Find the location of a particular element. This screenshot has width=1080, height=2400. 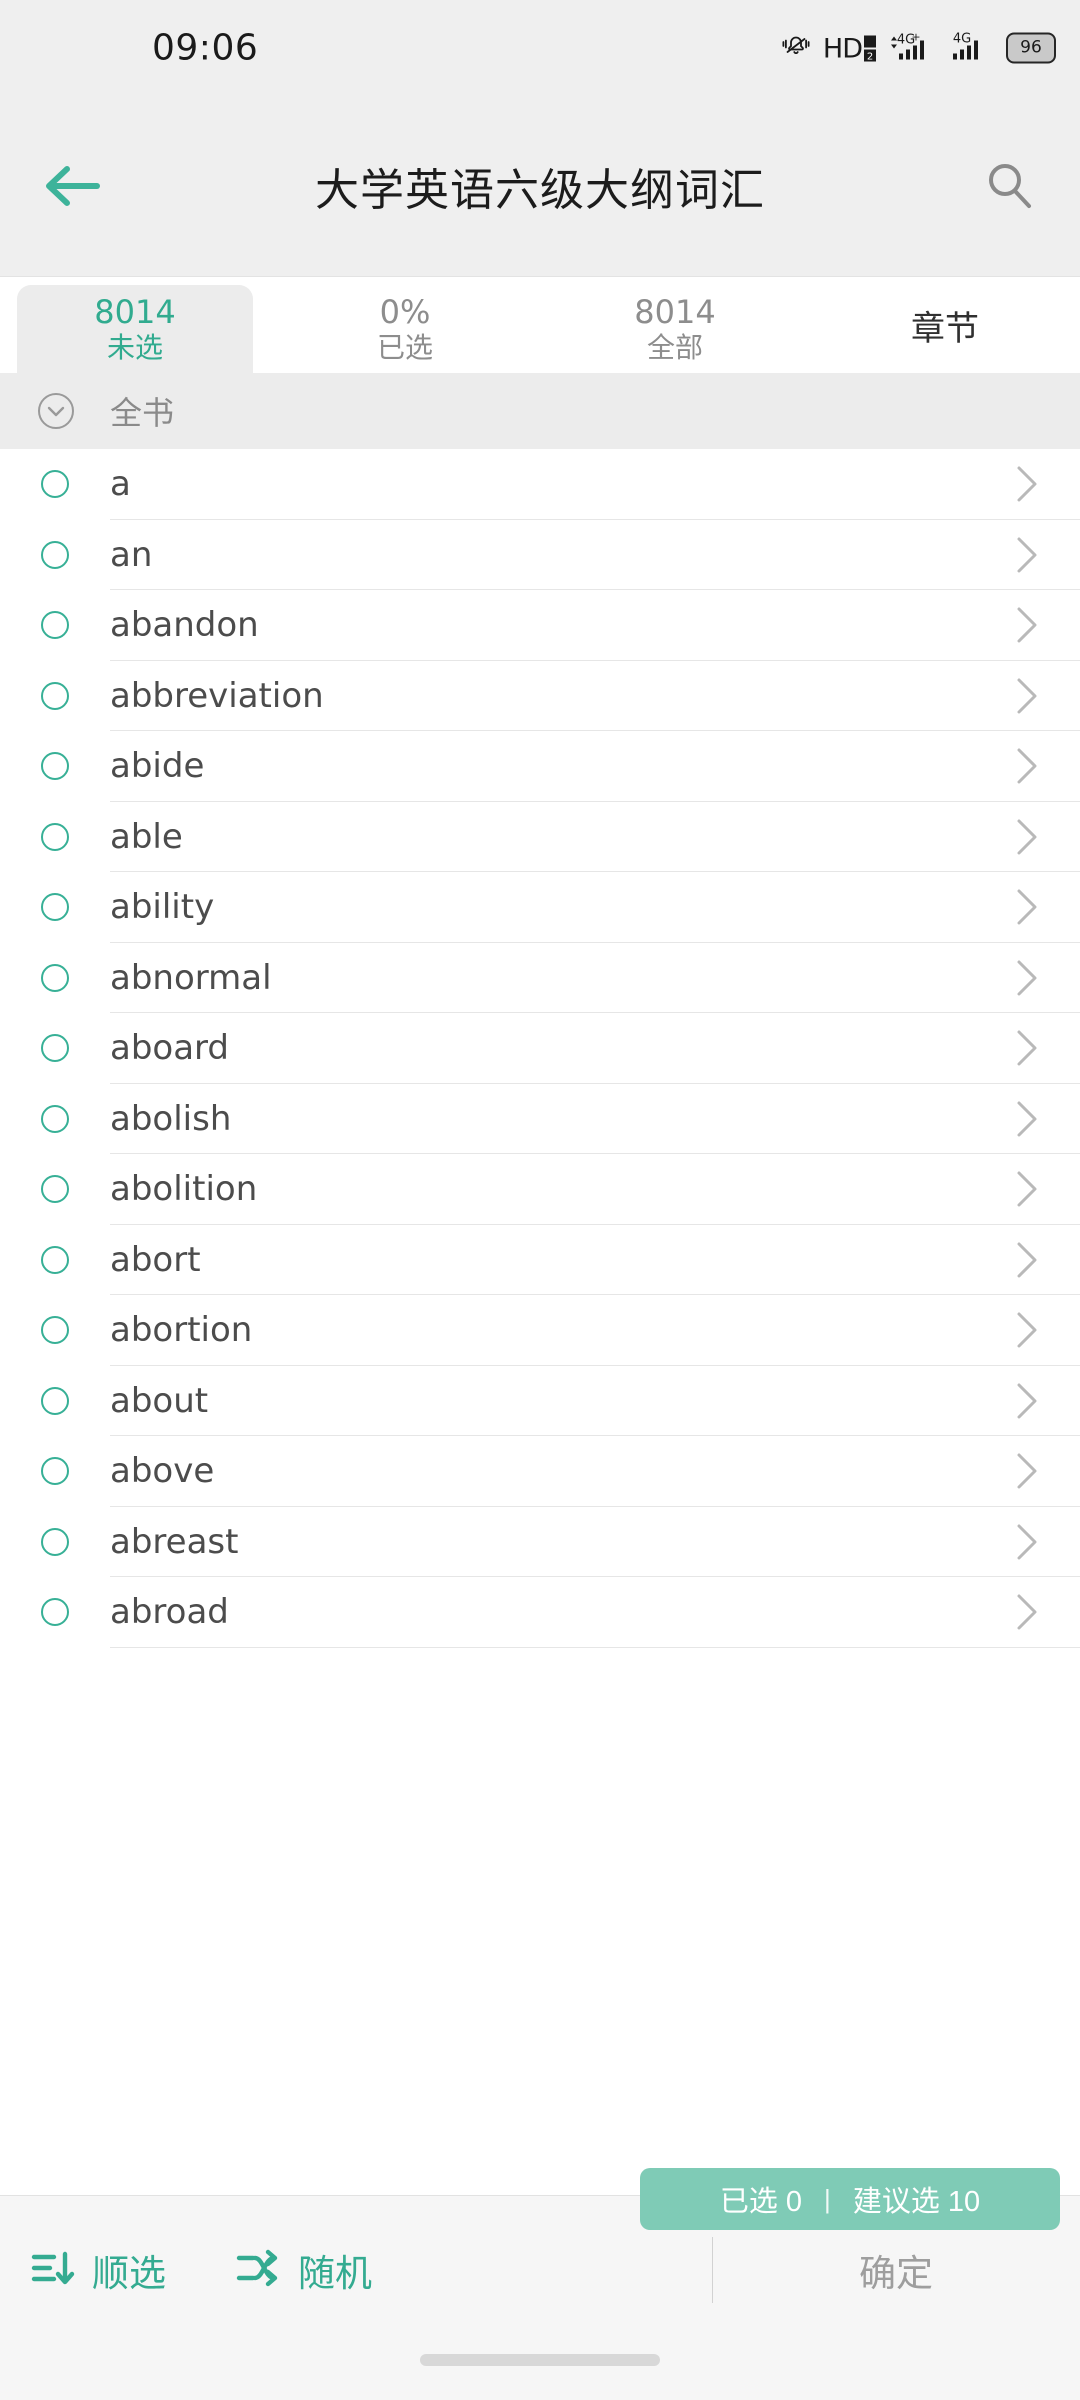

search-icon is located at coordinates (1010, 186).